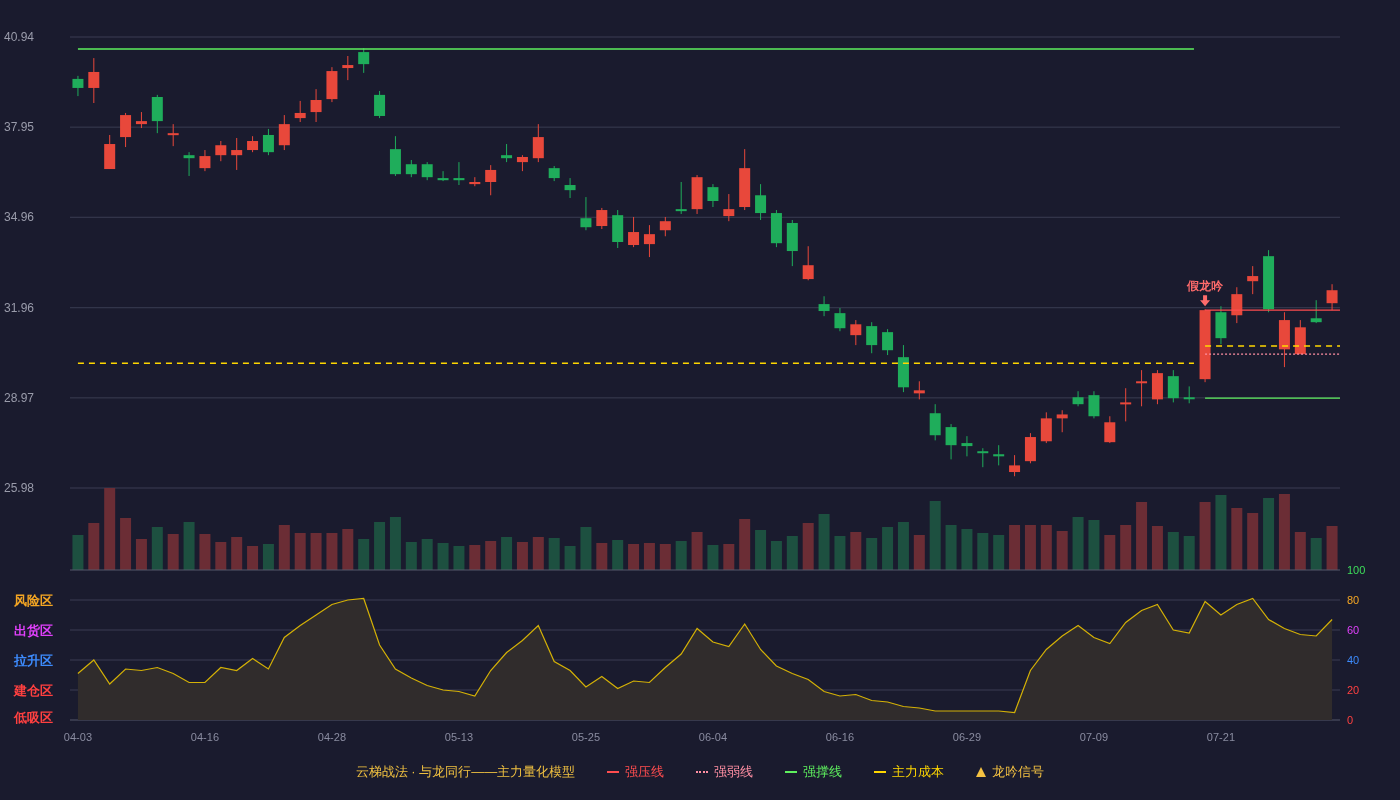 The image size is (1400, 800). What do you see at coordinates (19, 397) in the screenshot?
I see `axis-label: 28.97` at bounding box center [19, 397].